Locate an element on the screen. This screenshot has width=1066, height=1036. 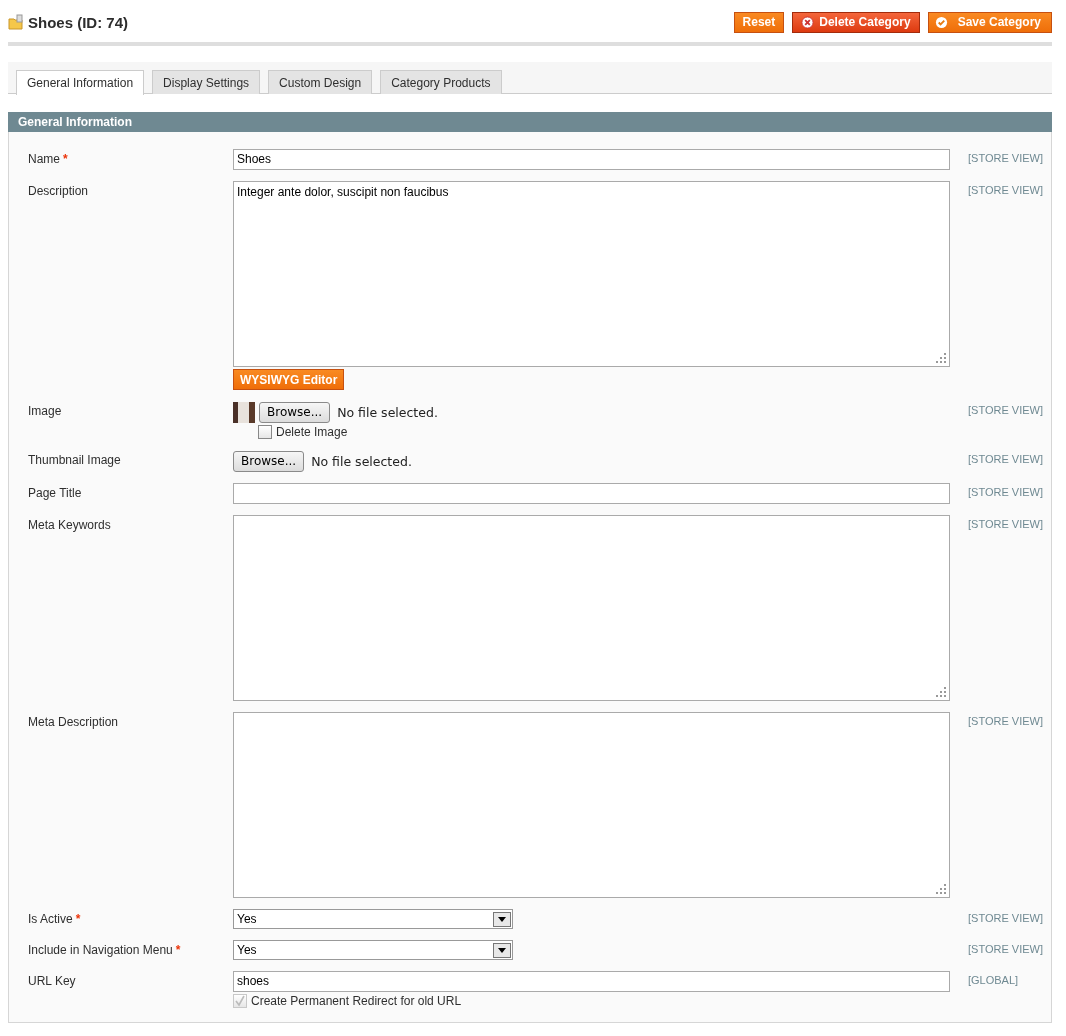
field-label: Include in Navigation Menu is located at coordinates (100, 950).